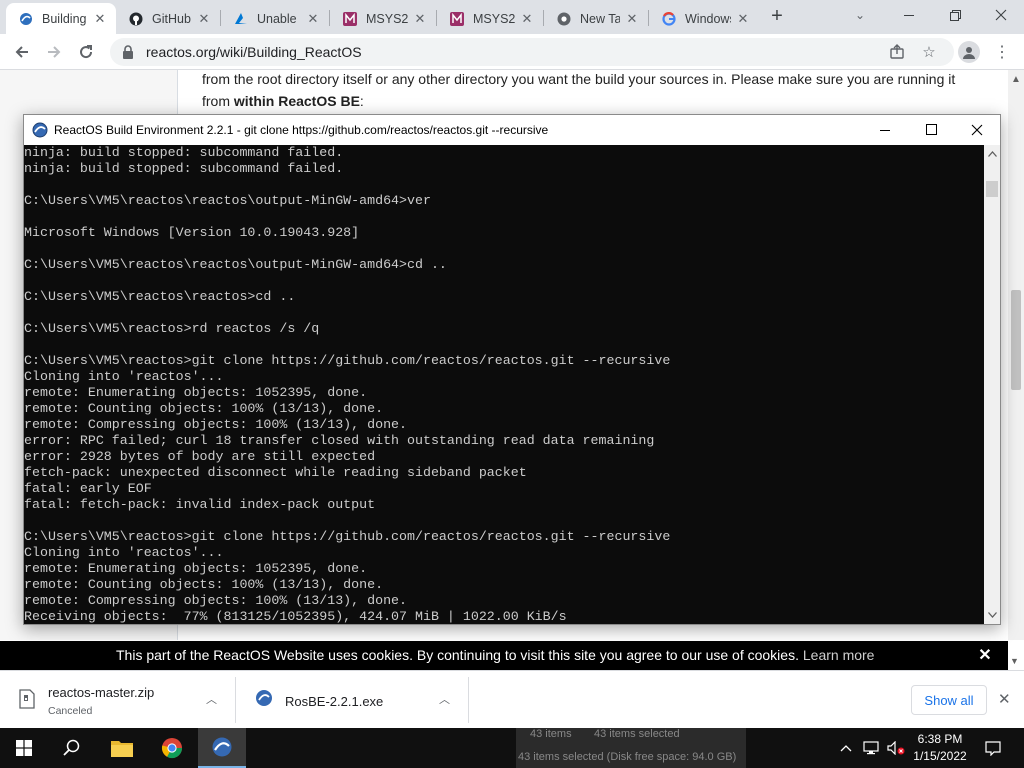  What do you see at coordinates (457, 19) in the screenshot?
I see `msys2-icon` at bounding box center [457, 19].